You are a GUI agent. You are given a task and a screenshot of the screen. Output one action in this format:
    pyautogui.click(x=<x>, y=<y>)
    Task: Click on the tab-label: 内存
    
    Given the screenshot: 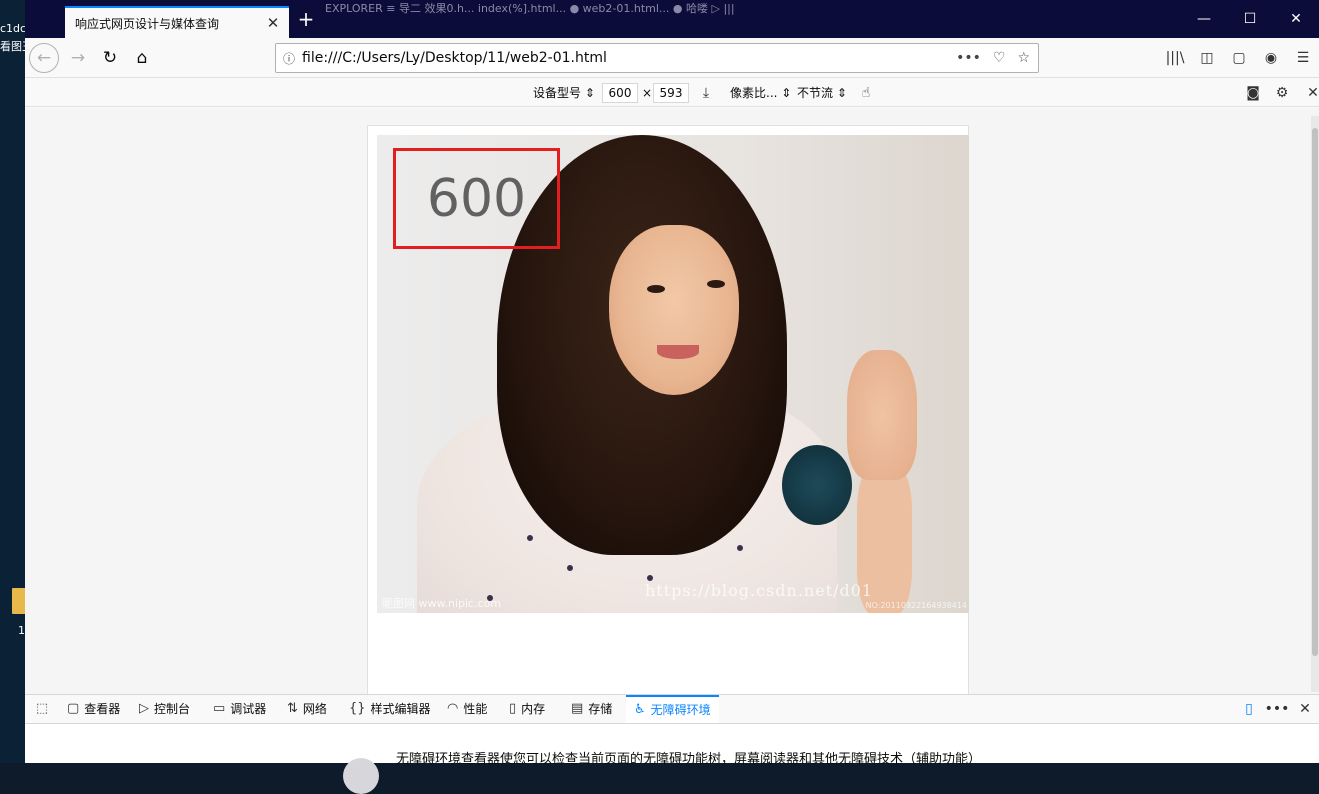 What is the action you would take?
    pyautogui.click(x=533, y=709)
    